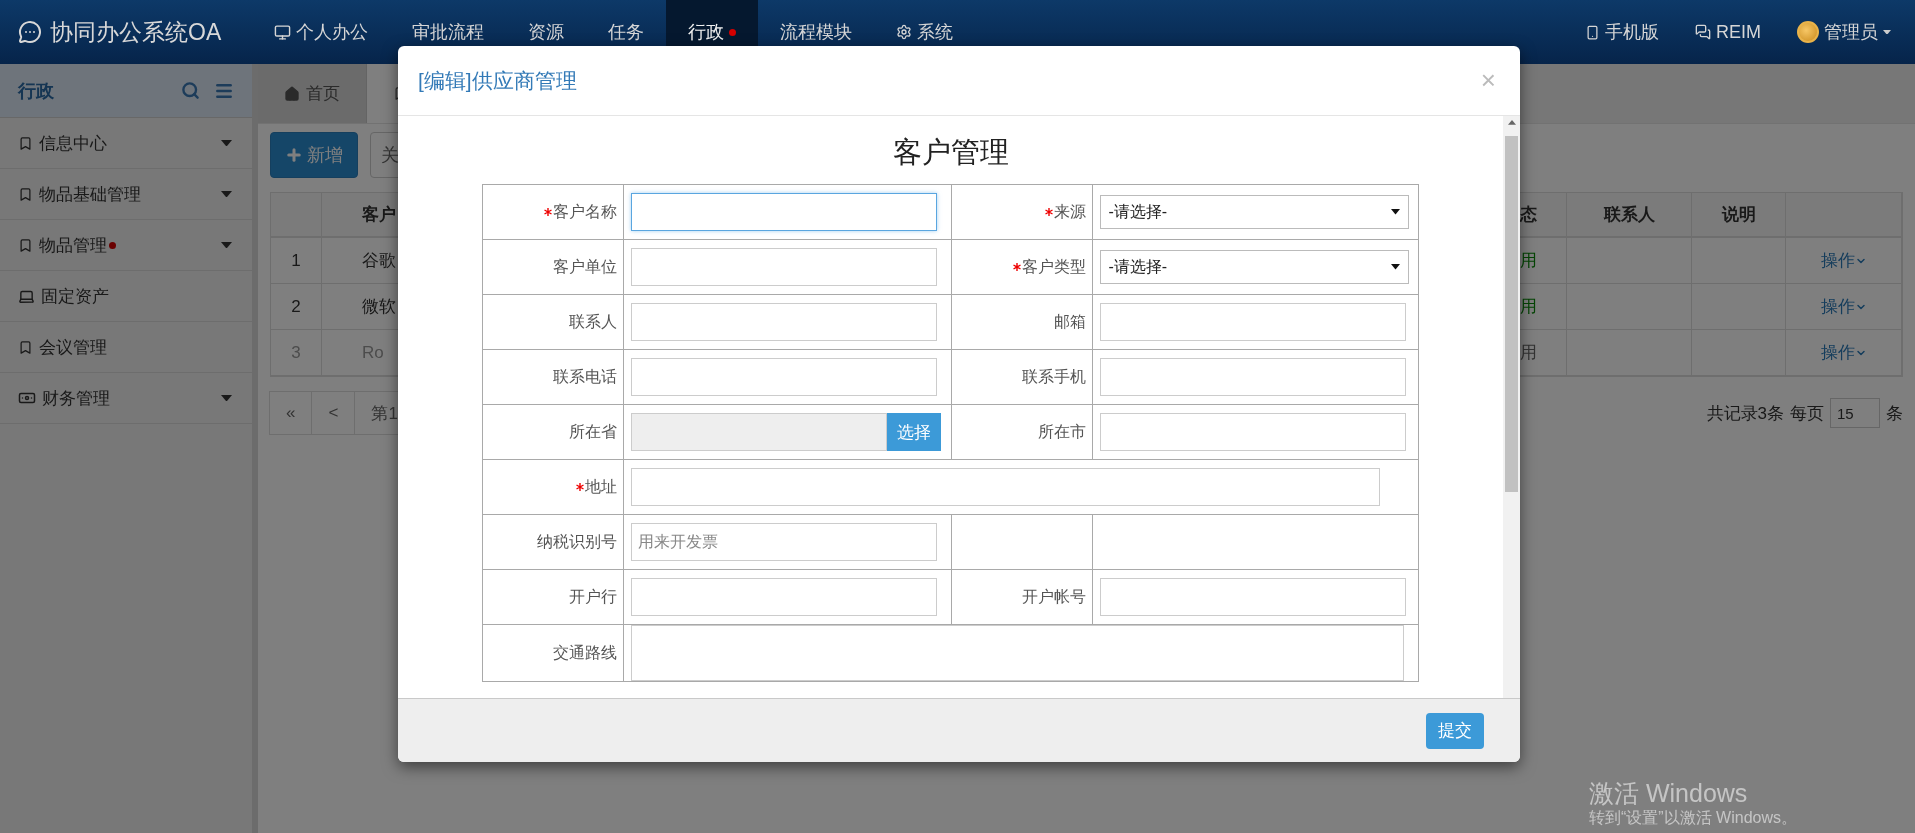  What do you see at coordinates (593, 321) in the screenshot?
I see `field-label: 联系人` at bounding box center [593, 321].